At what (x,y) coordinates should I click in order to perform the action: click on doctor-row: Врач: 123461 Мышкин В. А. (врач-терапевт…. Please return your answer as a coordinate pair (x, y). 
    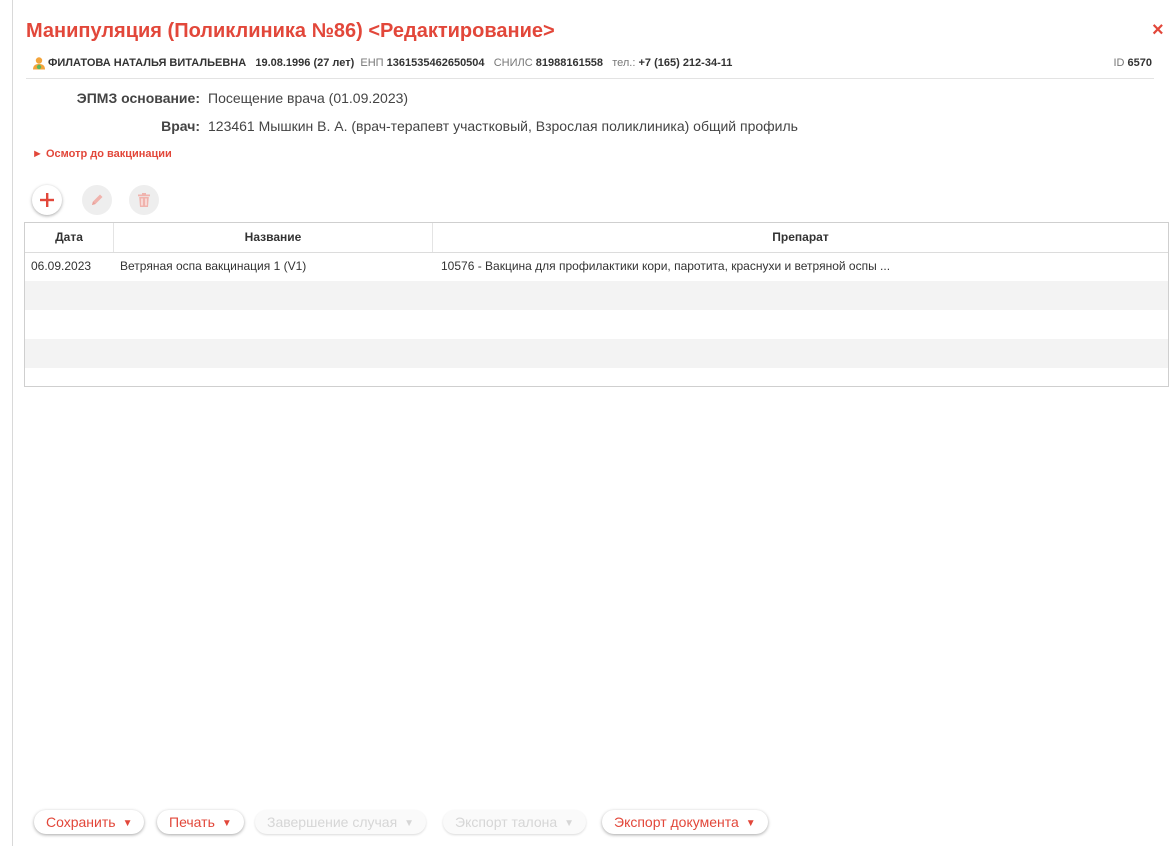
    Looking at the image, I should click on (575, 127).